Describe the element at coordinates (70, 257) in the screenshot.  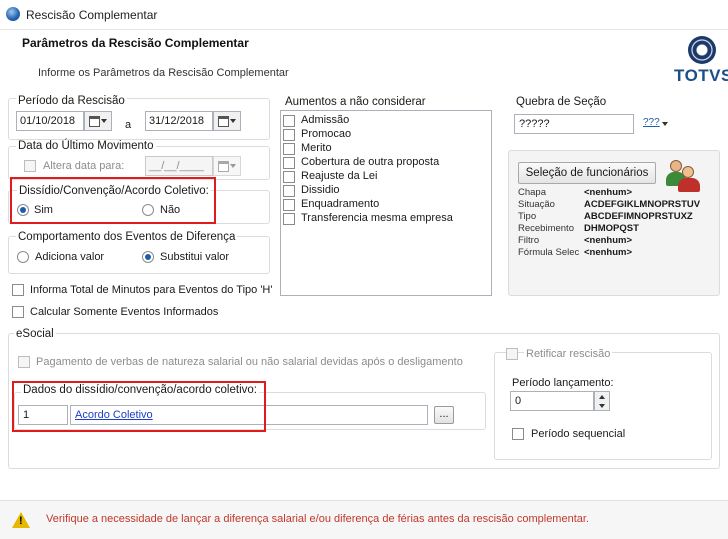
I see `adiciona-valor-label: Adiciona valor` at that location.